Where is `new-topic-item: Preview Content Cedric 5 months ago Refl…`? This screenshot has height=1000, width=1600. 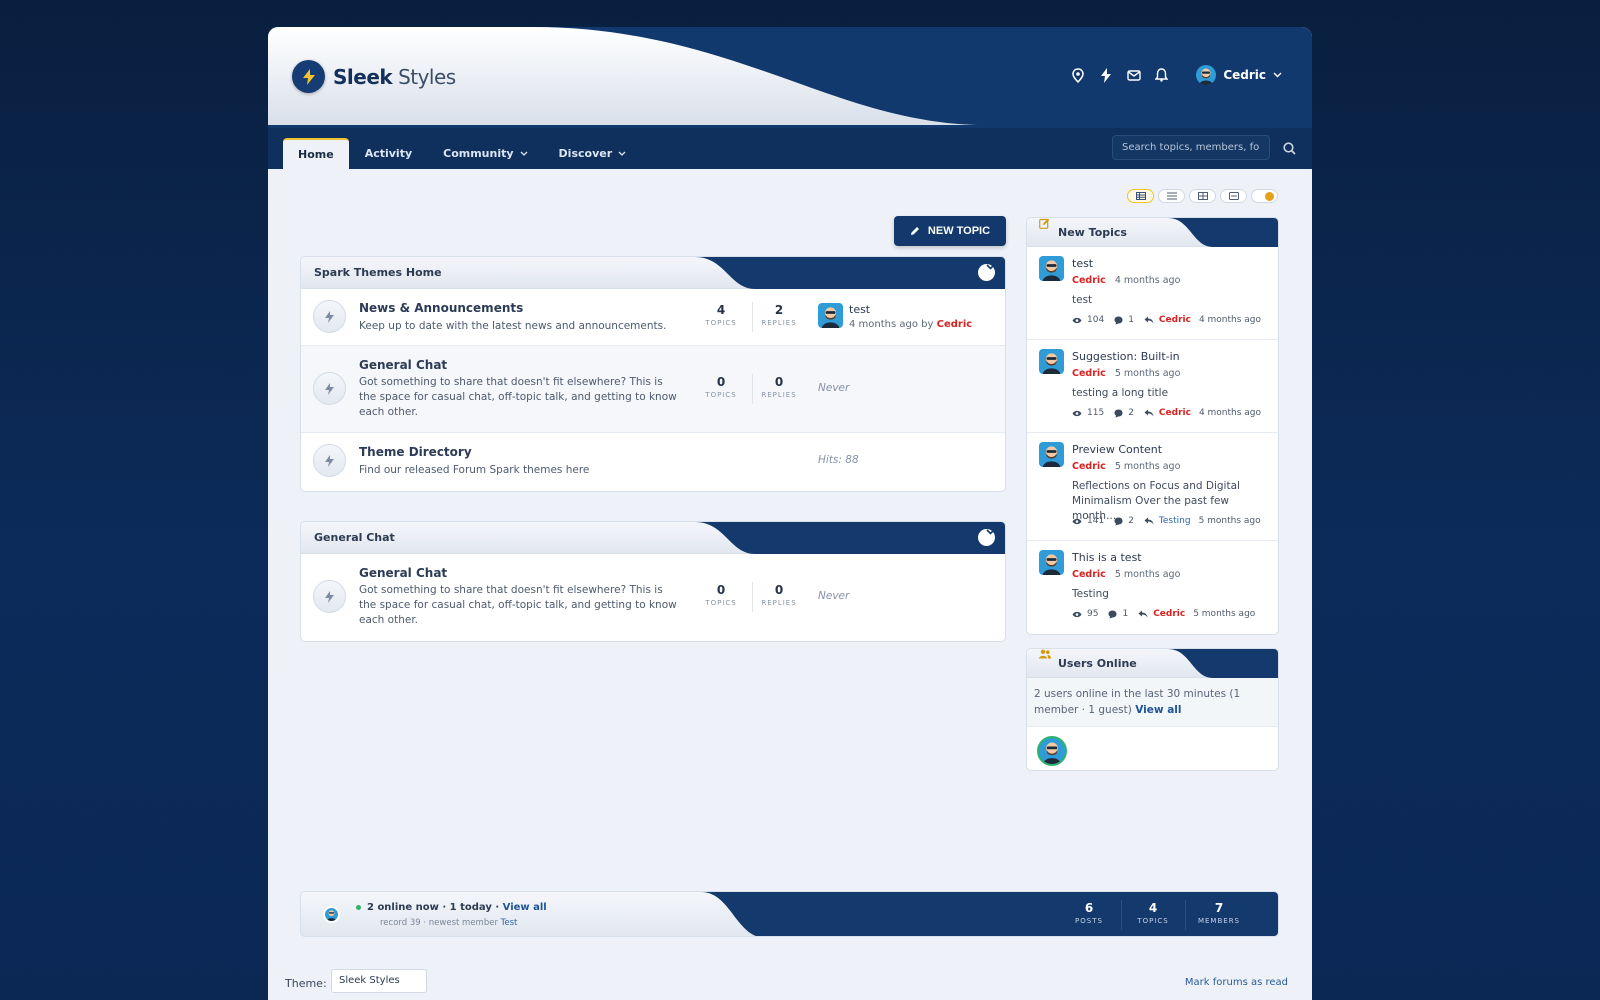
new-topic-item: Preview Content Cedric 5 months ago Refl… is located at coordinates (1152, 487).